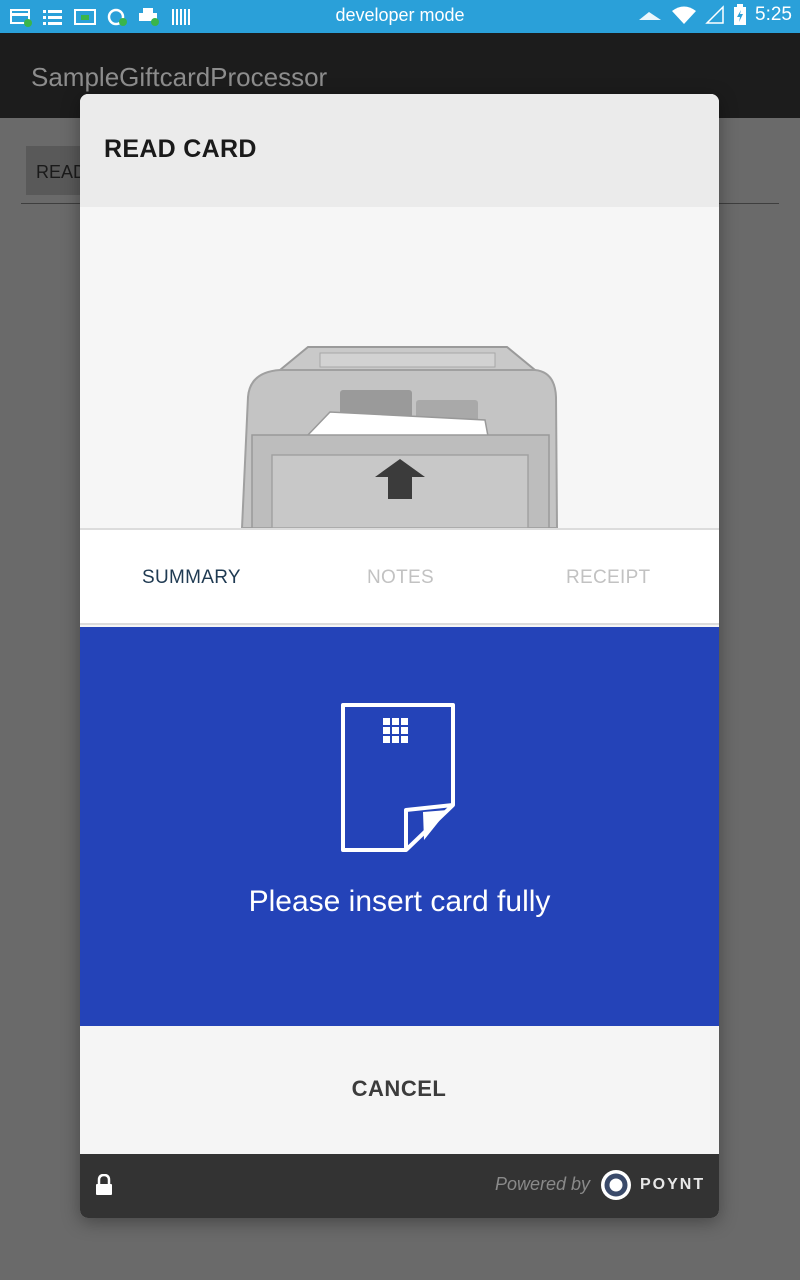 The width and height of the screenshot is (800, 1280). What do you see at coordinates (684, 15) in the screenshot?
I see `wifi-icon` at bounding box center [684, 15].